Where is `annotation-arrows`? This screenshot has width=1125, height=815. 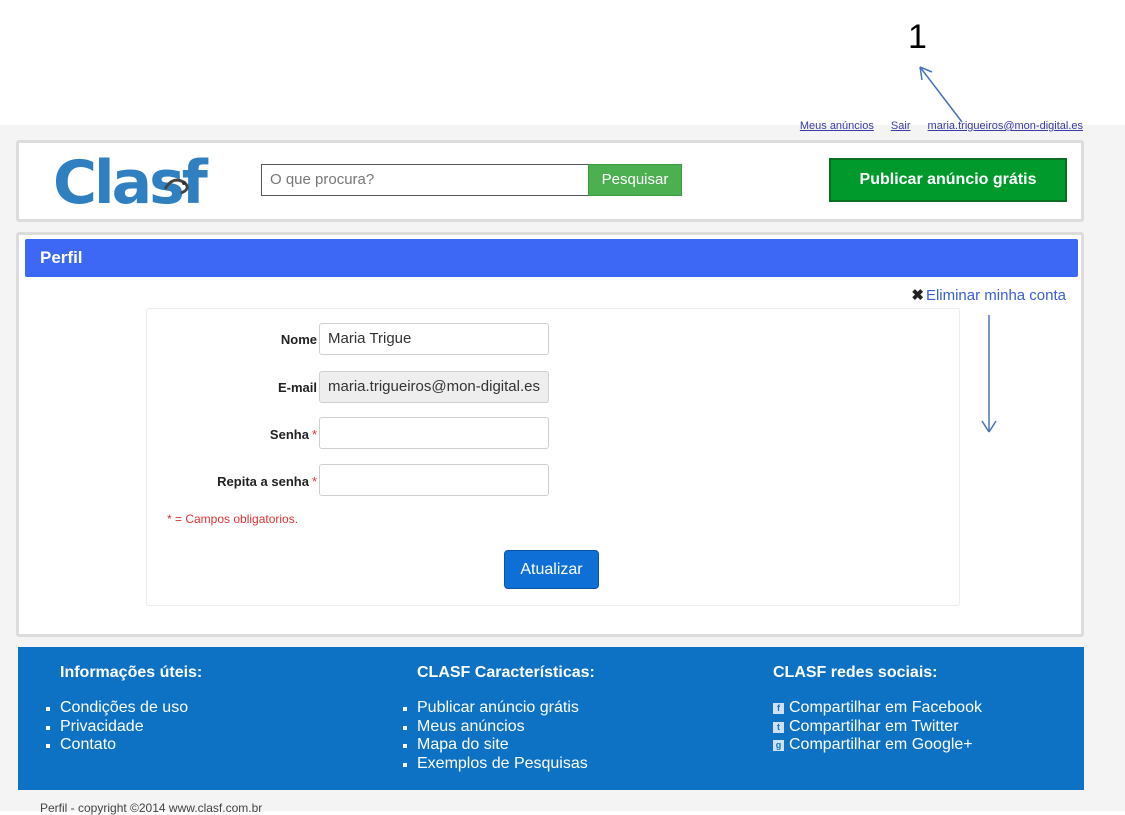 annotation-arrows is located at coordinates (958, 249).